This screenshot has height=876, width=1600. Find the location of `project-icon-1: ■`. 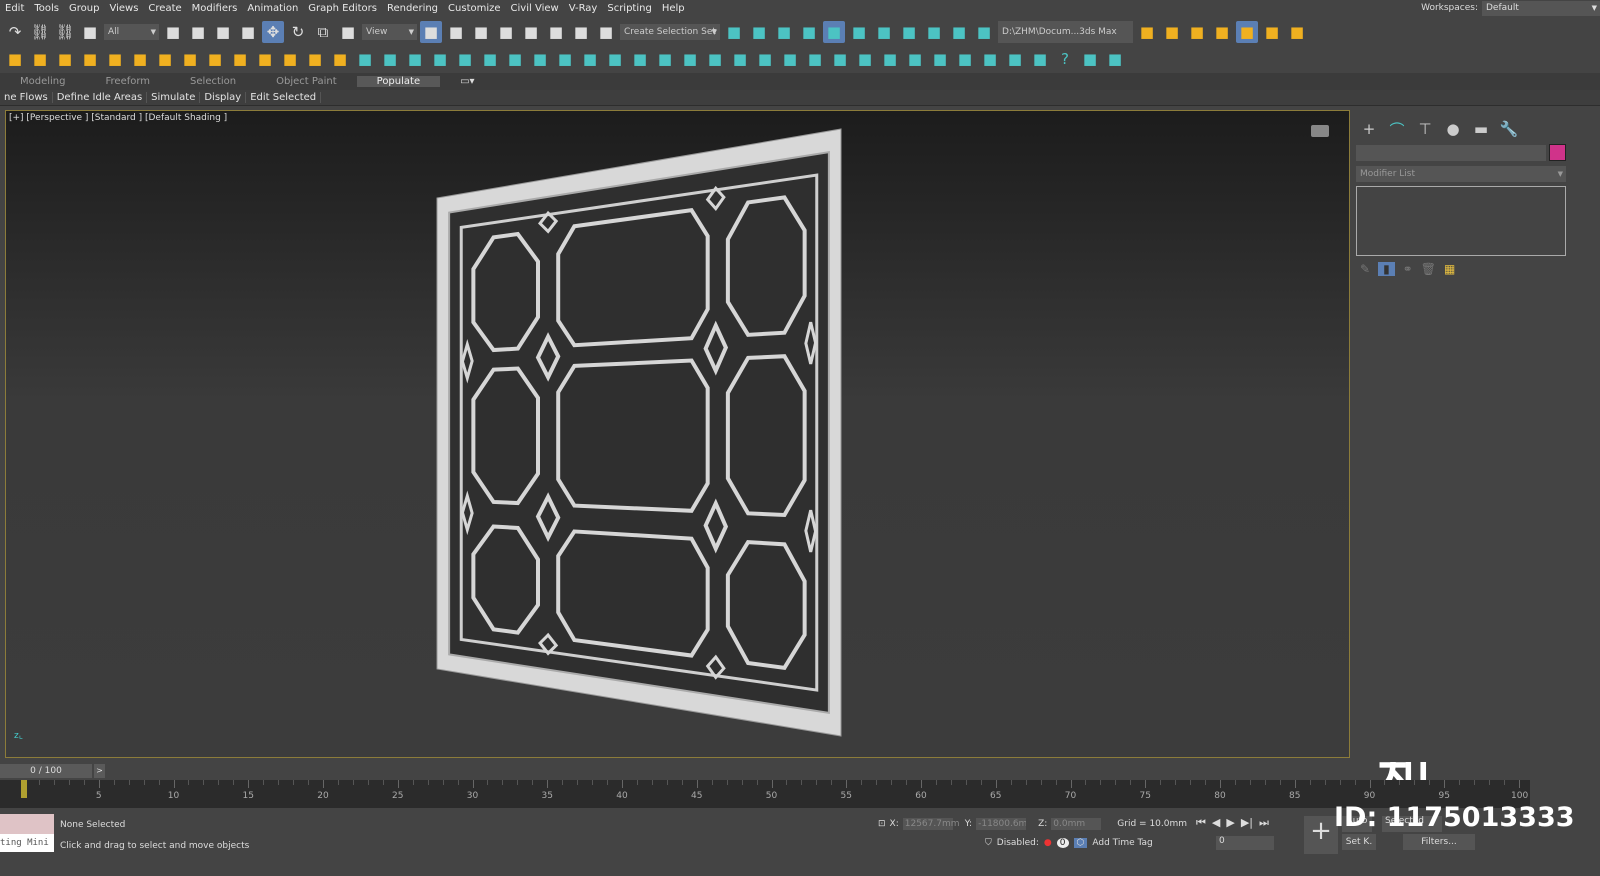

project-icon-1: ■ is located at coordinates (1147, 32).